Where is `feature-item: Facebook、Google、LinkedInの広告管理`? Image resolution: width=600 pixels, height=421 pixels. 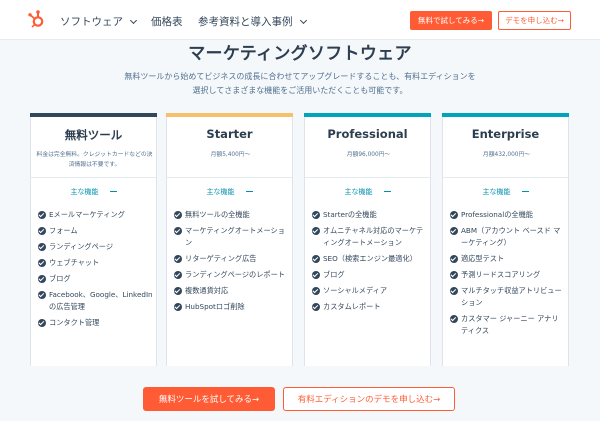
feature-item: Facebook、Google、LinkedInの広告管理 is located at coordinates (95, 301).